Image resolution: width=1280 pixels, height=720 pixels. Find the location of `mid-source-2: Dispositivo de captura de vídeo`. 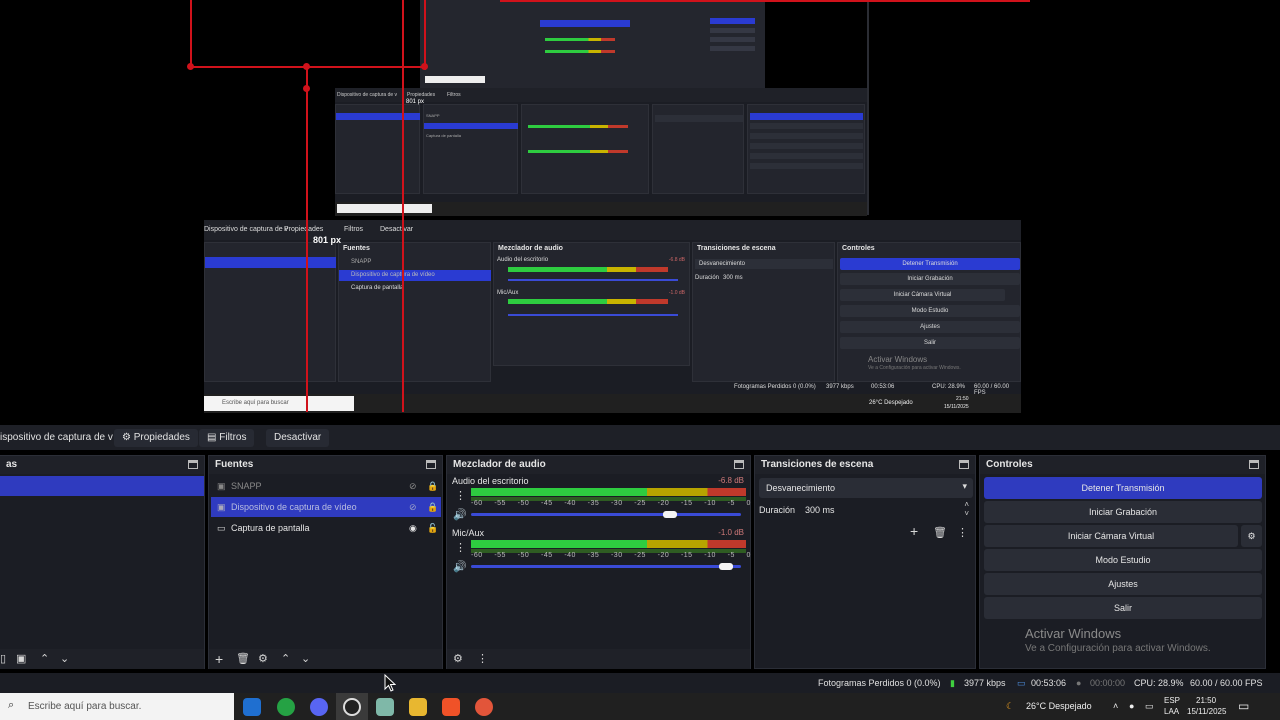

mid-source-2: Dispositivo de captura de vídeo is located at coordinates (393, 275).